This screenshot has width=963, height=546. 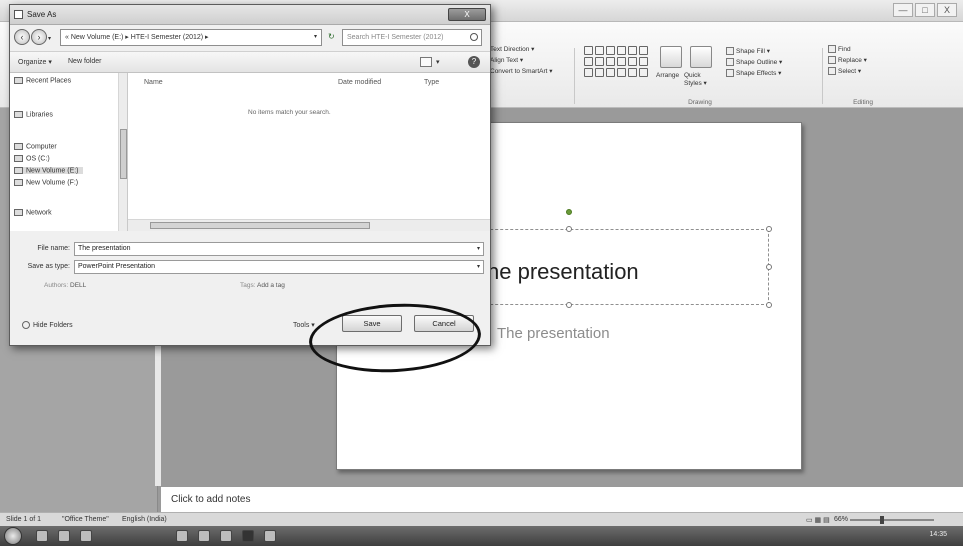 I want to click on forward-icon: ›, so click(x=39, y=37).